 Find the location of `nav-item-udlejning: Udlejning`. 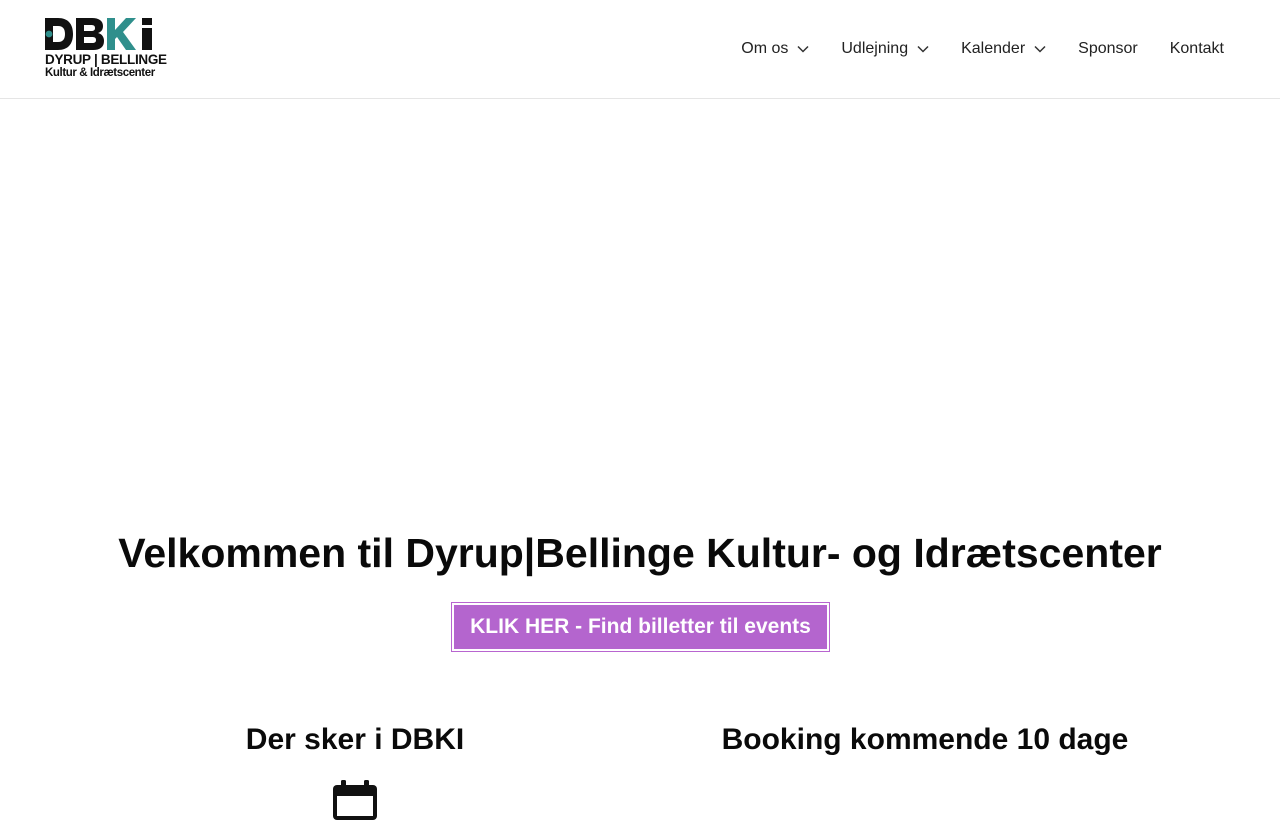

nav-item-udlejning: Udlejning is located at coordinates (885, 49).